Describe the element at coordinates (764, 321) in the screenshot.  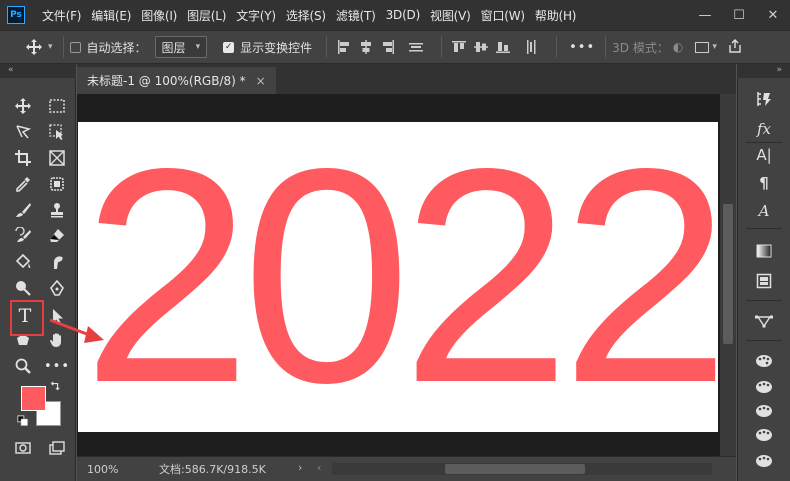
I see `paths-panel-icon` at that location.